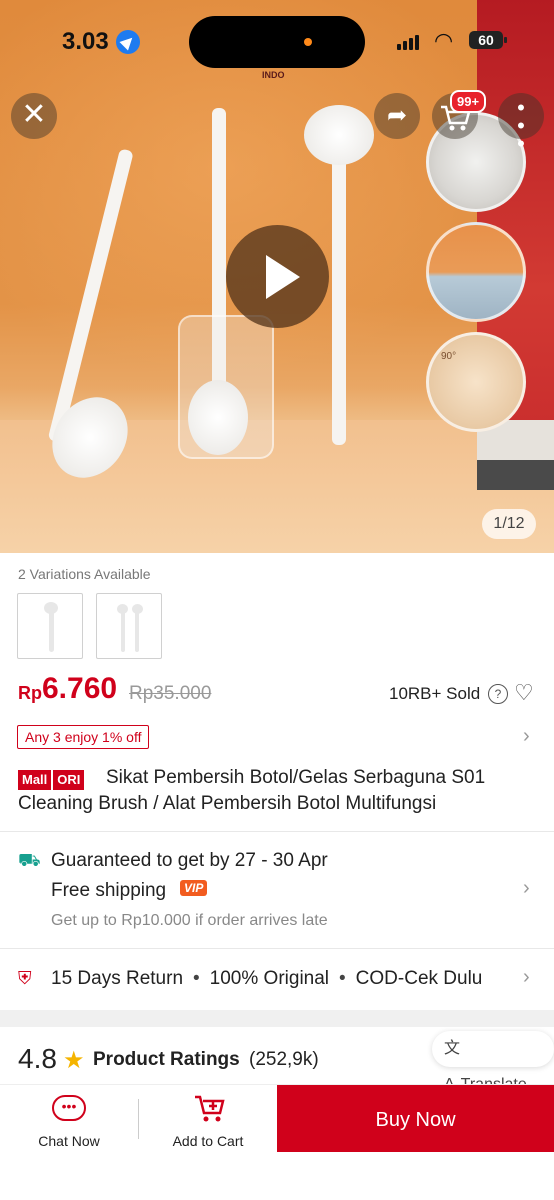 The height and width of the screenshot is (1200, 554). What do you see at coordinates (30, 693) in the screenshot?
I see `price-currency: Rp` at bounding box center [30, 693].